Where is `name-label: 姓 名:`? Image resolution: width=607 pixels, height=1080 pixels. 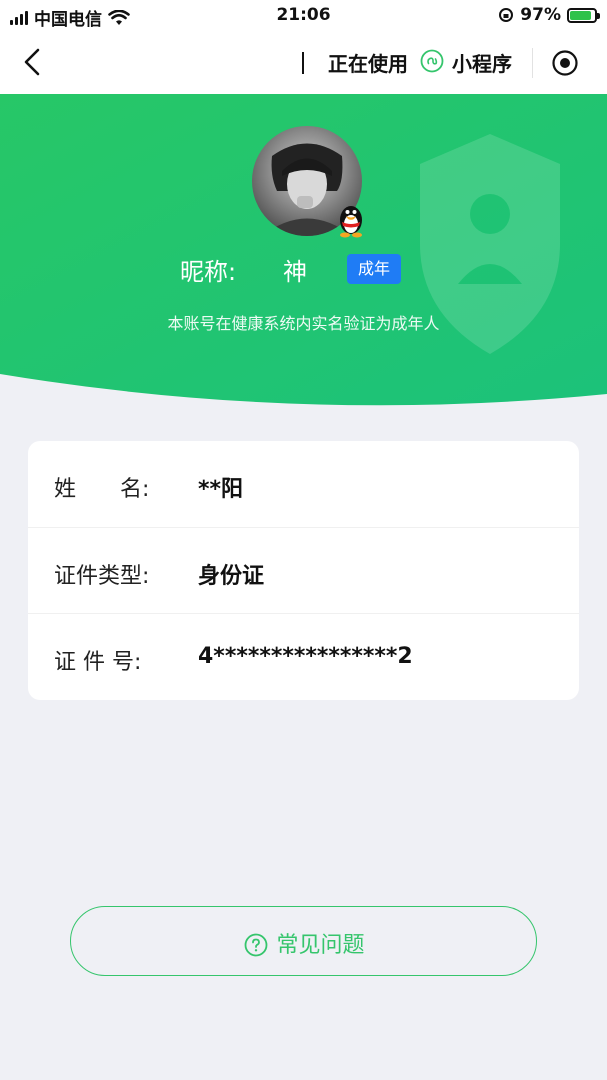 name-label: 姓 名: is located at coordinates (102, 489).